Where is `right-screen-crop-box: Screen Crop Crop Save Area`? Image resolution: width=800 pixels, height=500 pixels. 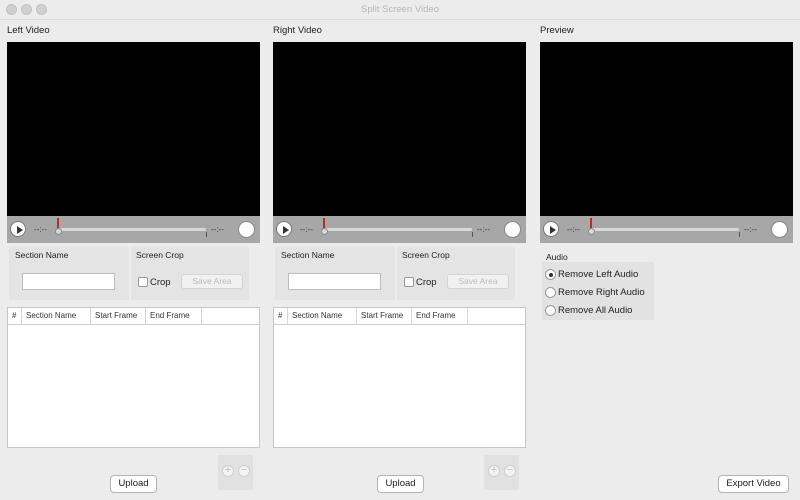 right-screen-crop-box: Screen Crop Crop Save Area is located at coordinates (456, 273).